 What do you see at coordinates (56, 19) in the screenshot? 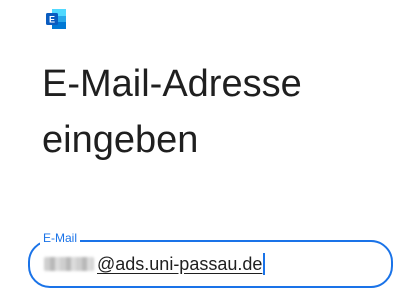
I see `exchange-icon: E` at bounding box center [56, 19].